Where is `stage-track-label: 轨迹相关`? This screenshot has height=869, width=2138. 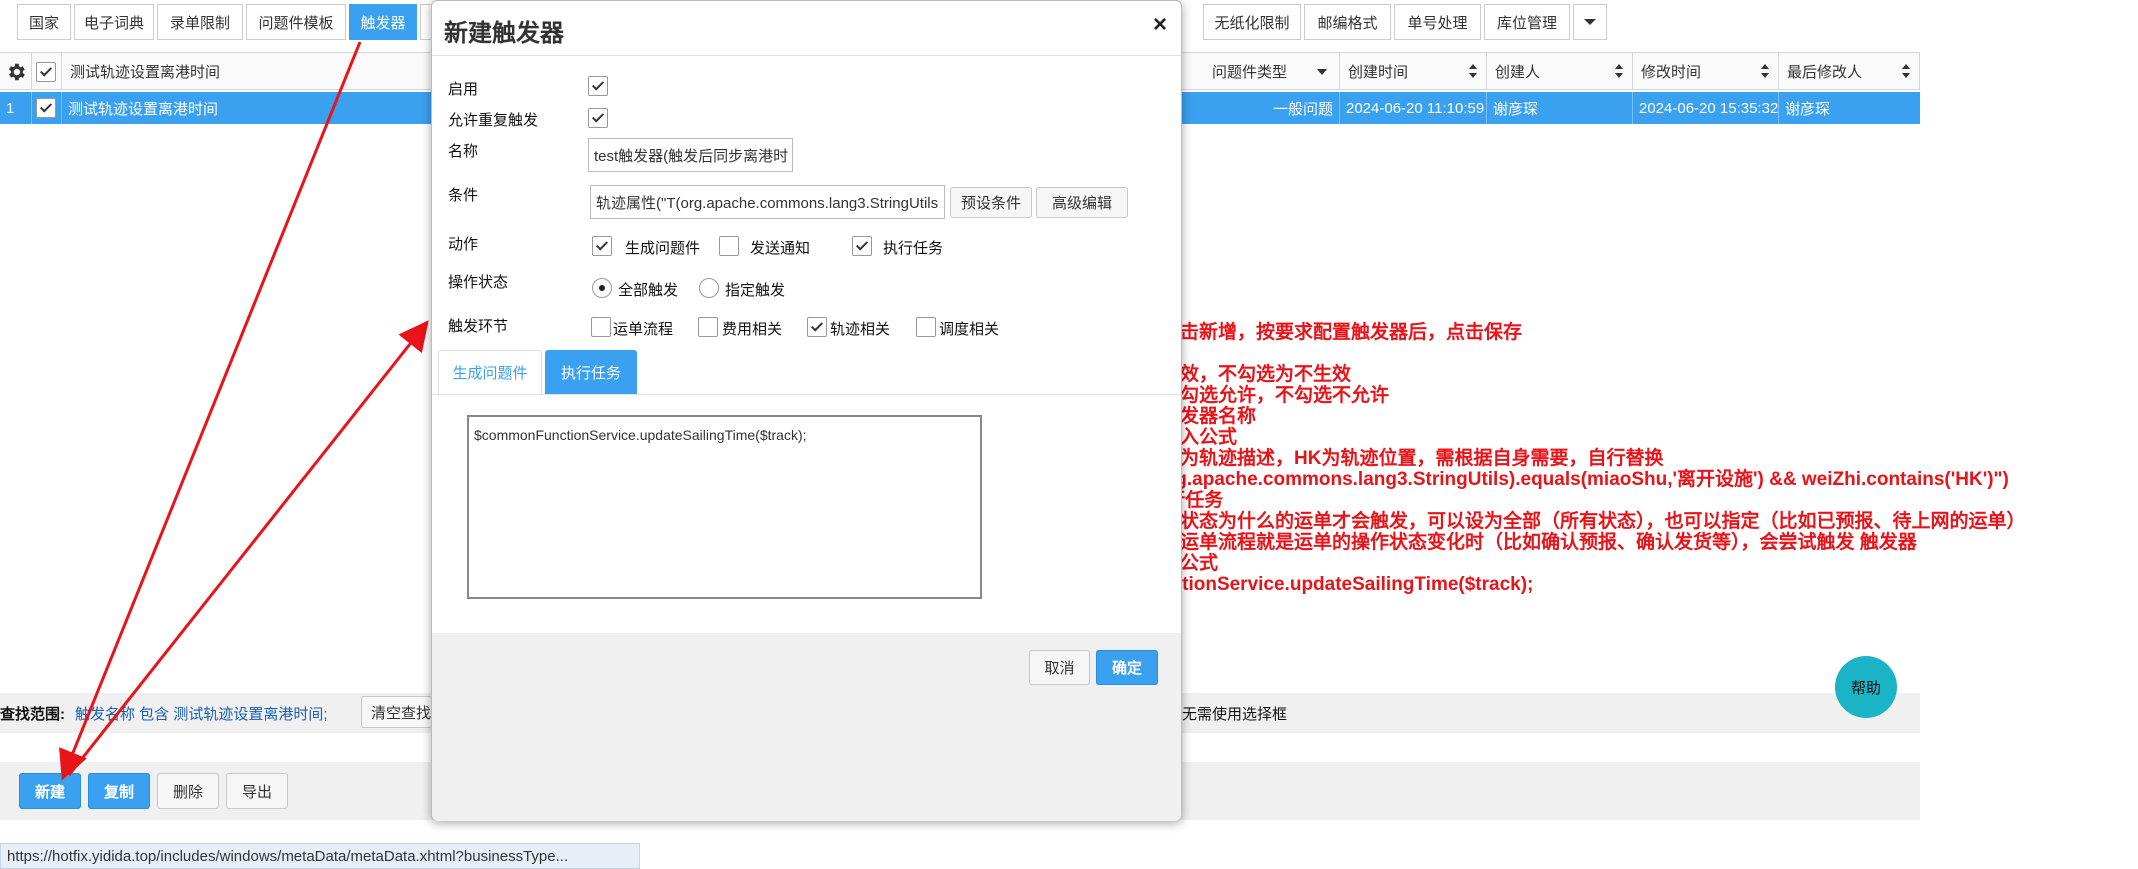 stage-track-label: 轨迹相关 is located at coordinates (860, 329).